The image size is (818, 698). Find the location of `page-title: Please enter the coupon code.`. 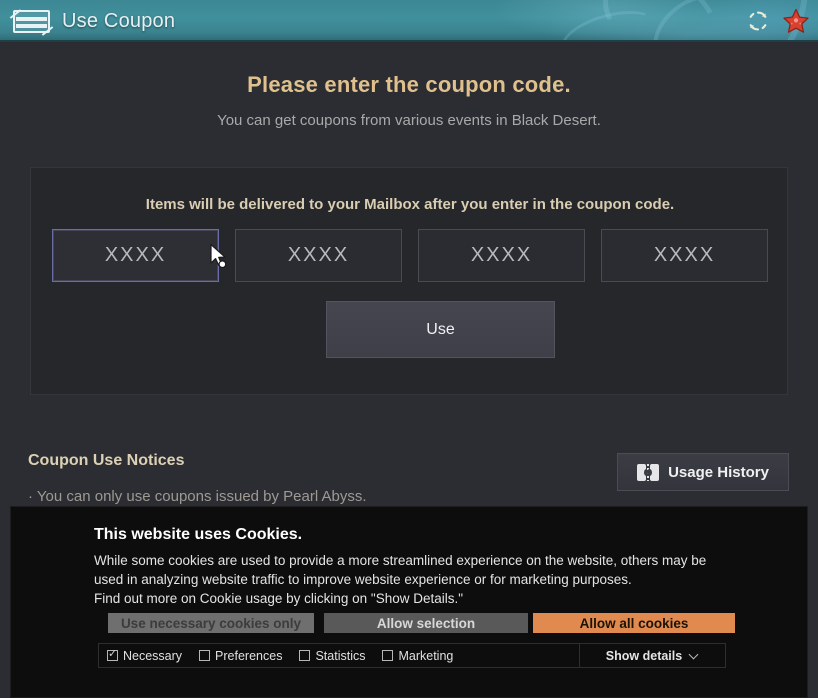

page-title: Please enter the coupon code. is located at coordinates (409, 84).